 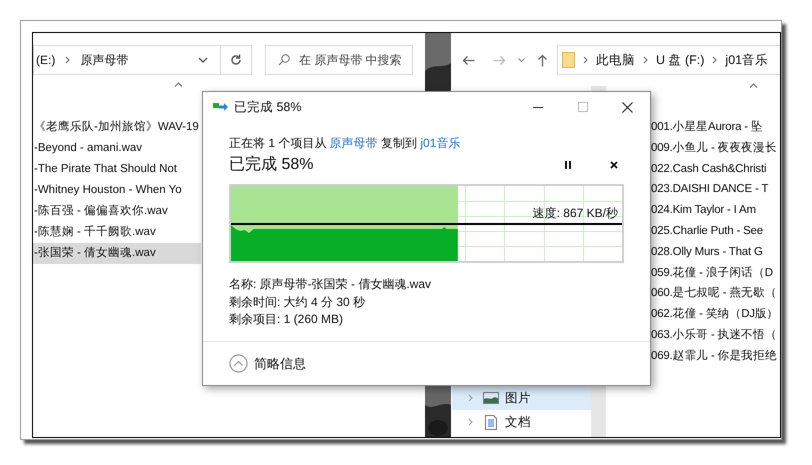 What do you see at coordinates (468, 60) in the screenshot?
I see `back-arrow-icon` at bounding box center [468, 60].